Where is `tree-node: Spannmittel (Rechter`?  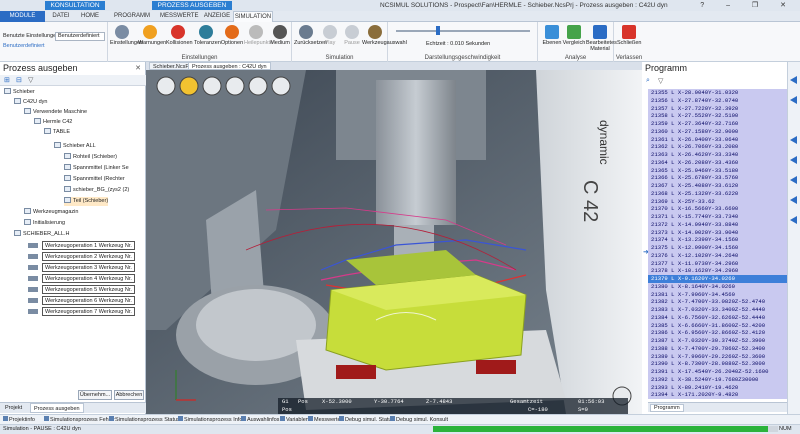 tree-node: Spannmittel (Rechter is located at coordinates (94, 179).